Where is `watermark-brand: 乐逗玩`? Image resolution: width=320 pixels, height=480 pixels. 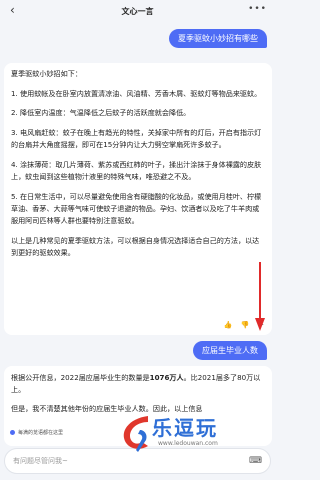 watermark-brand: 乐逗玩 is located at coordinates (185, 428).